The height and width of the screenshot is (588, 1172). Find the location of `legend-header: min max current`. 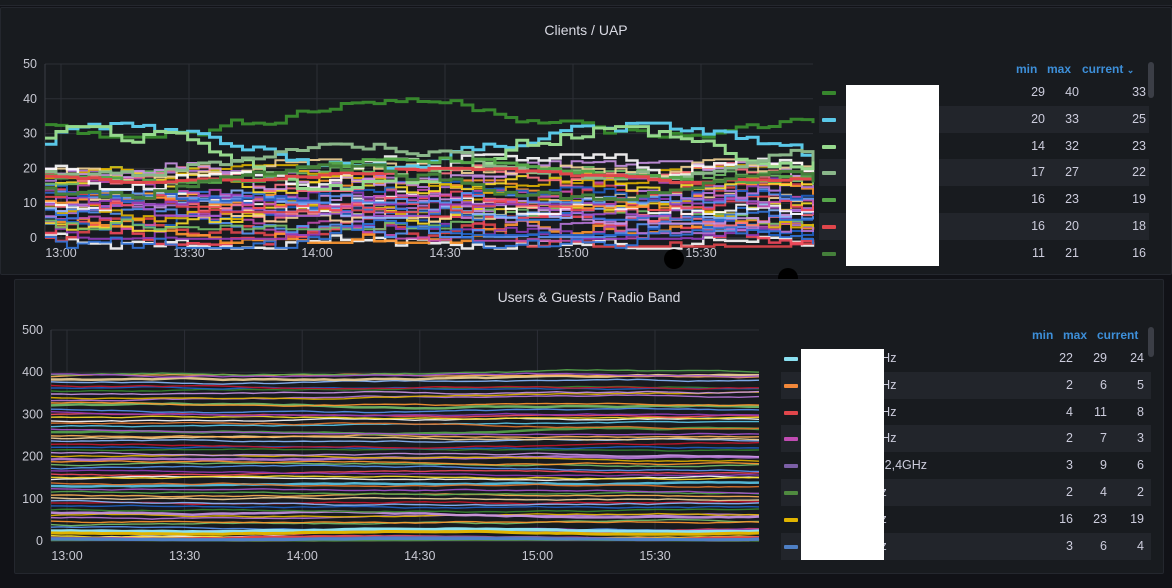

legend-header: min max current is located at coordinates (589, 336).